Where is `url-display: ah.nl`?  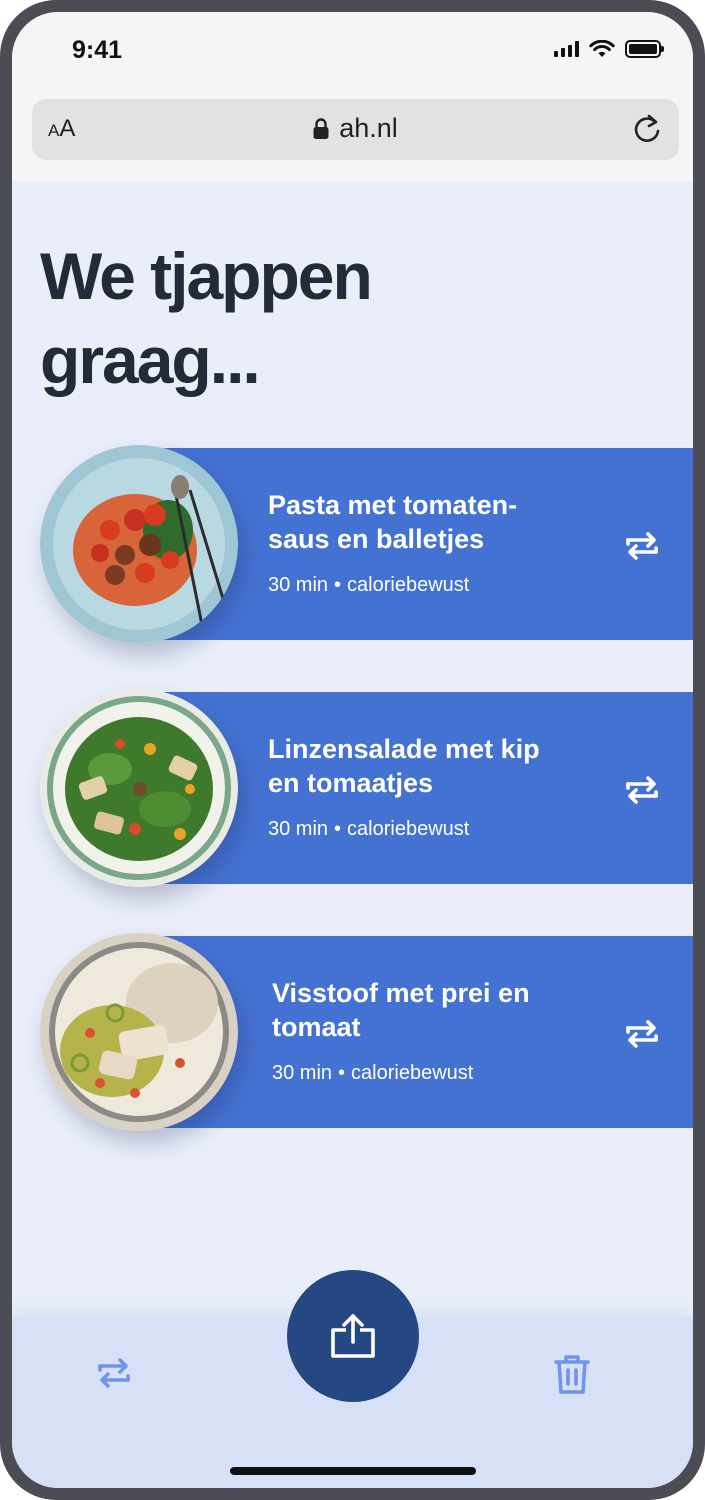 url-display: ah.nl is located at coordinates (355, 128).